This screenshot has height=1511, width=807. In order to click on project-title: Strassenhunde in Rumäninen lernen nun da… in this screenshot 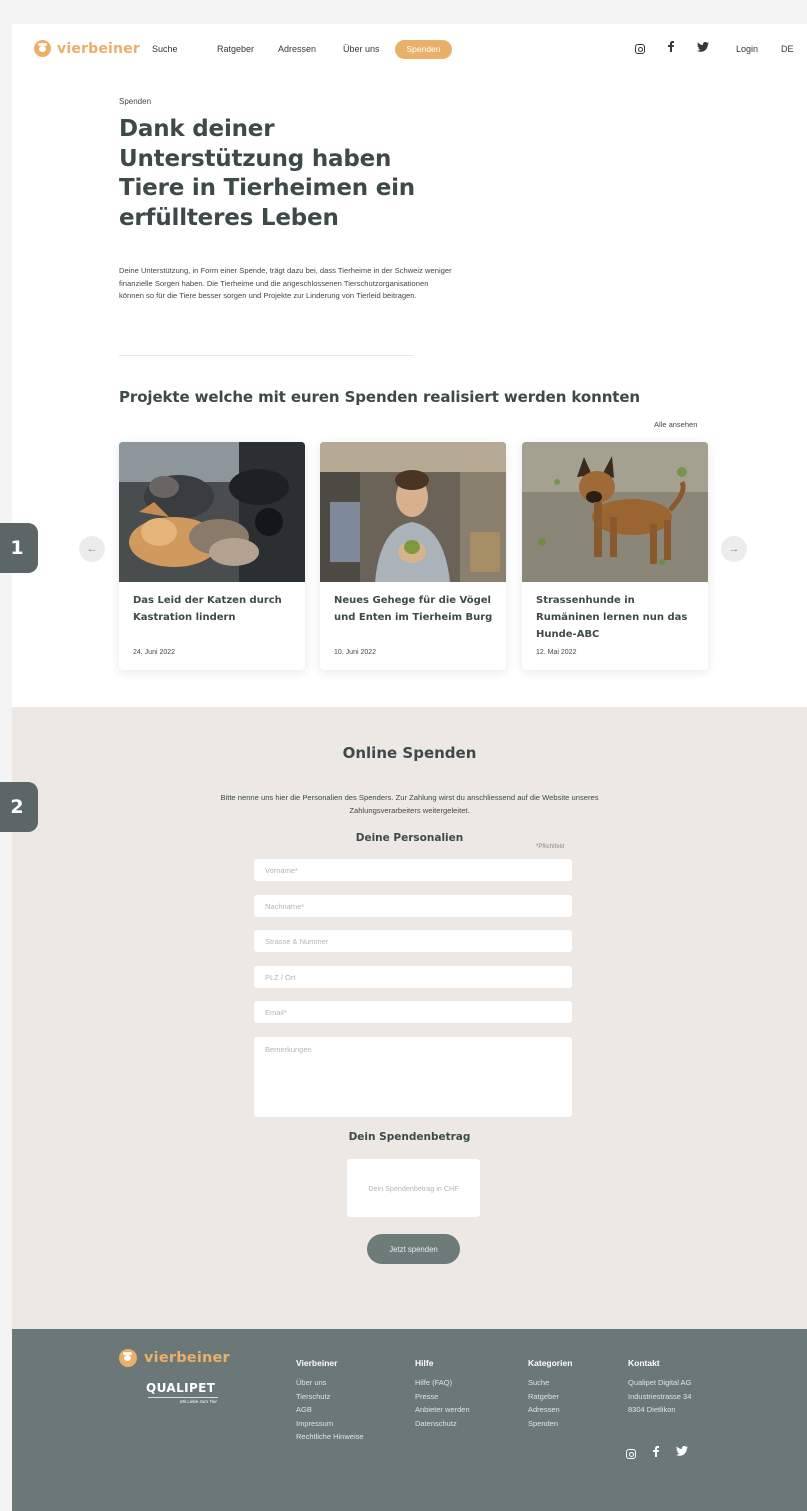, I will do `click(612, 617)`.